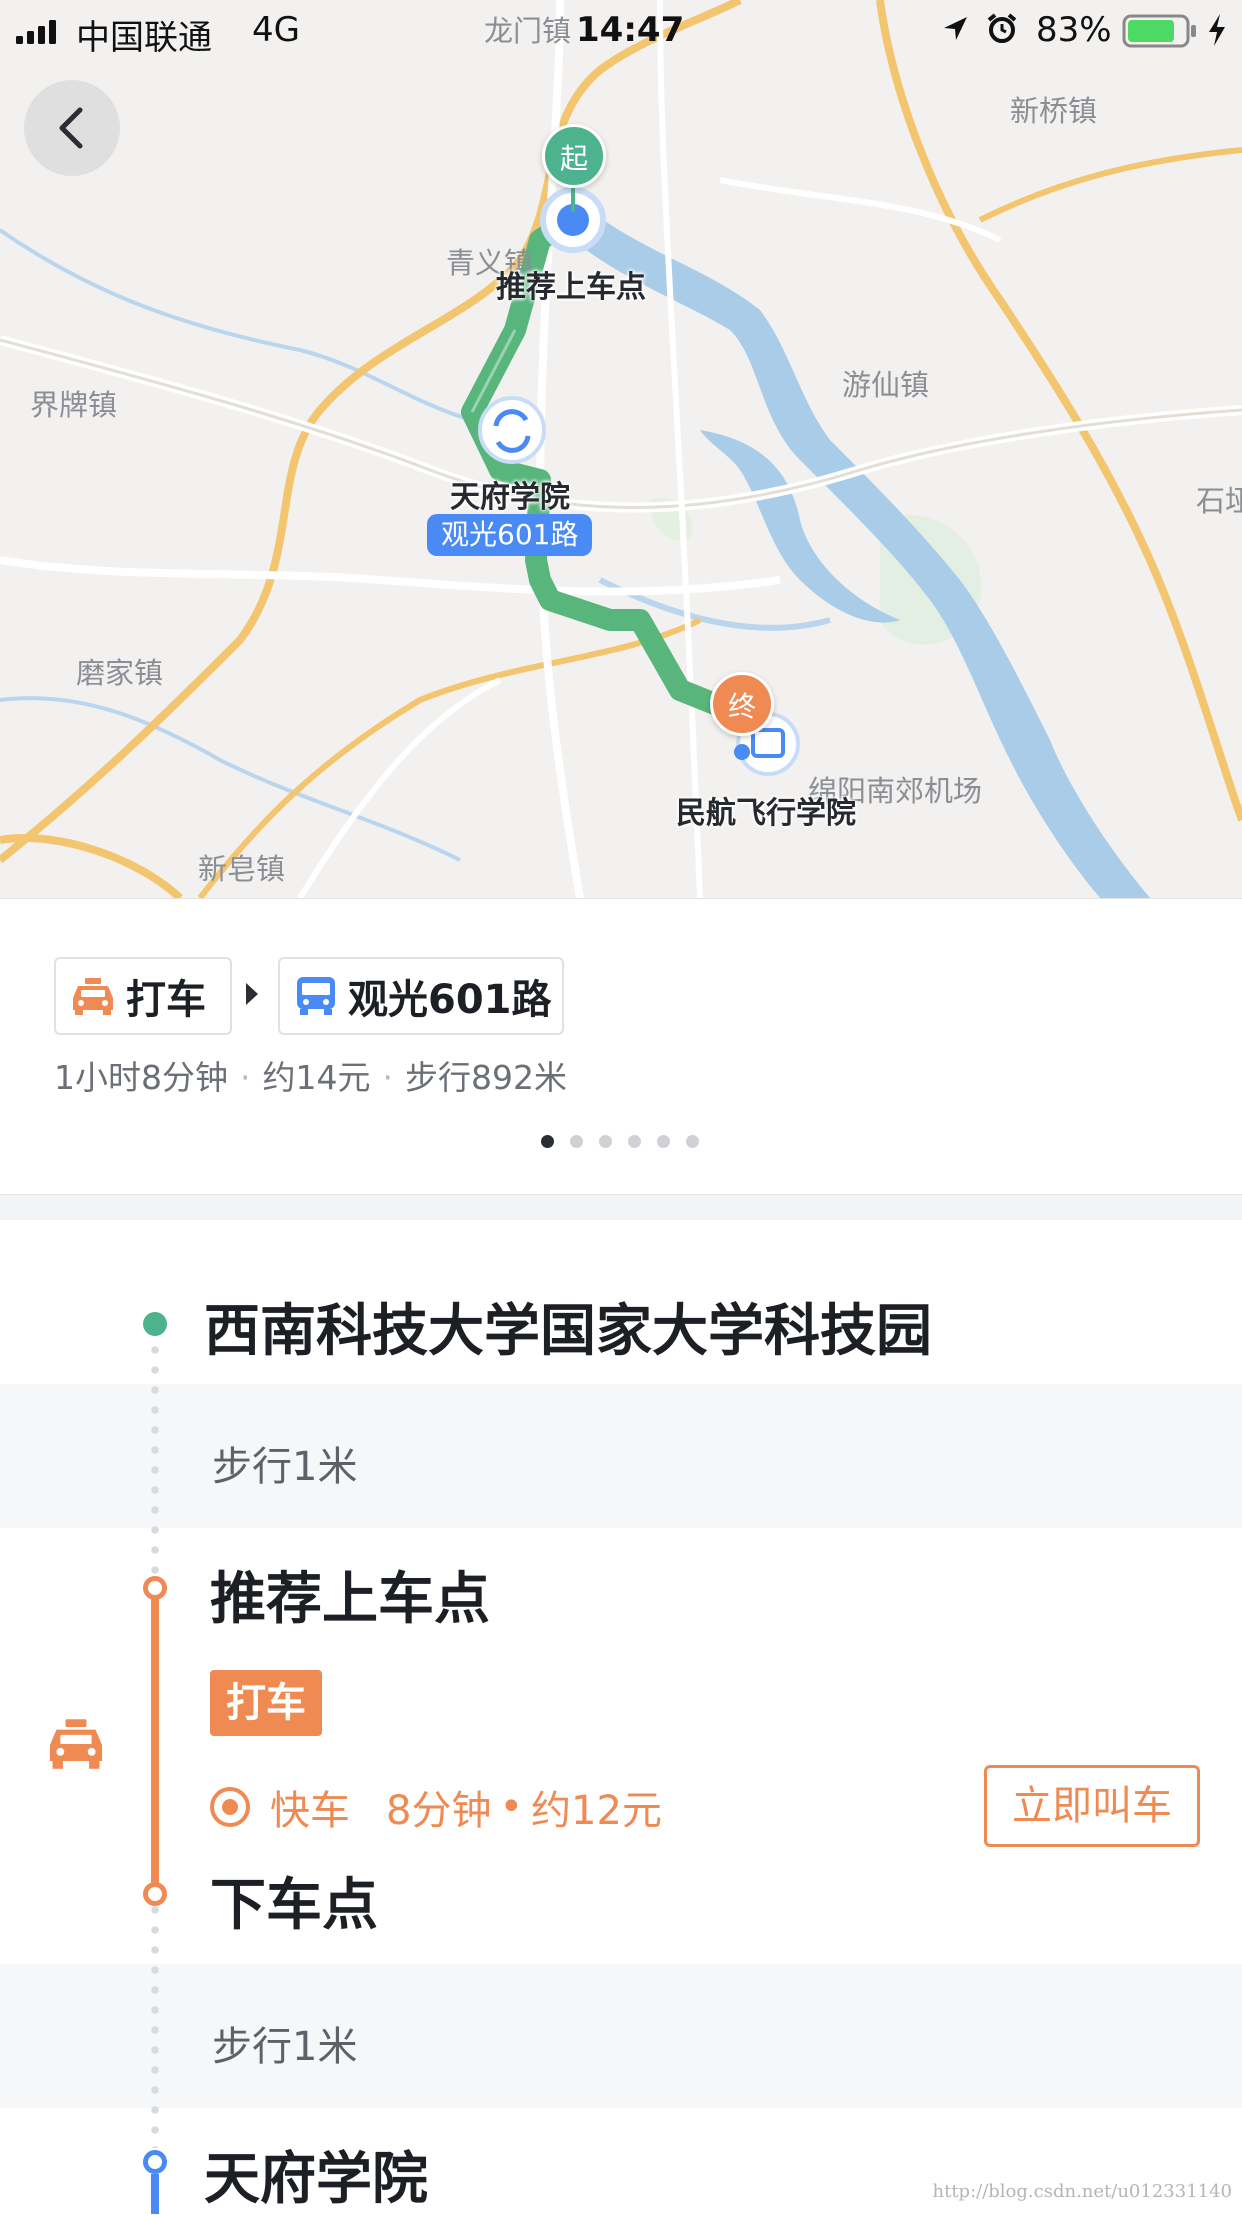 Image resolution: width=1242 pixels, height=2215 pixels. Describe the element at coordinates (439, 1811) in the screenshot. I see `ride-time: 8分钟` at that location.